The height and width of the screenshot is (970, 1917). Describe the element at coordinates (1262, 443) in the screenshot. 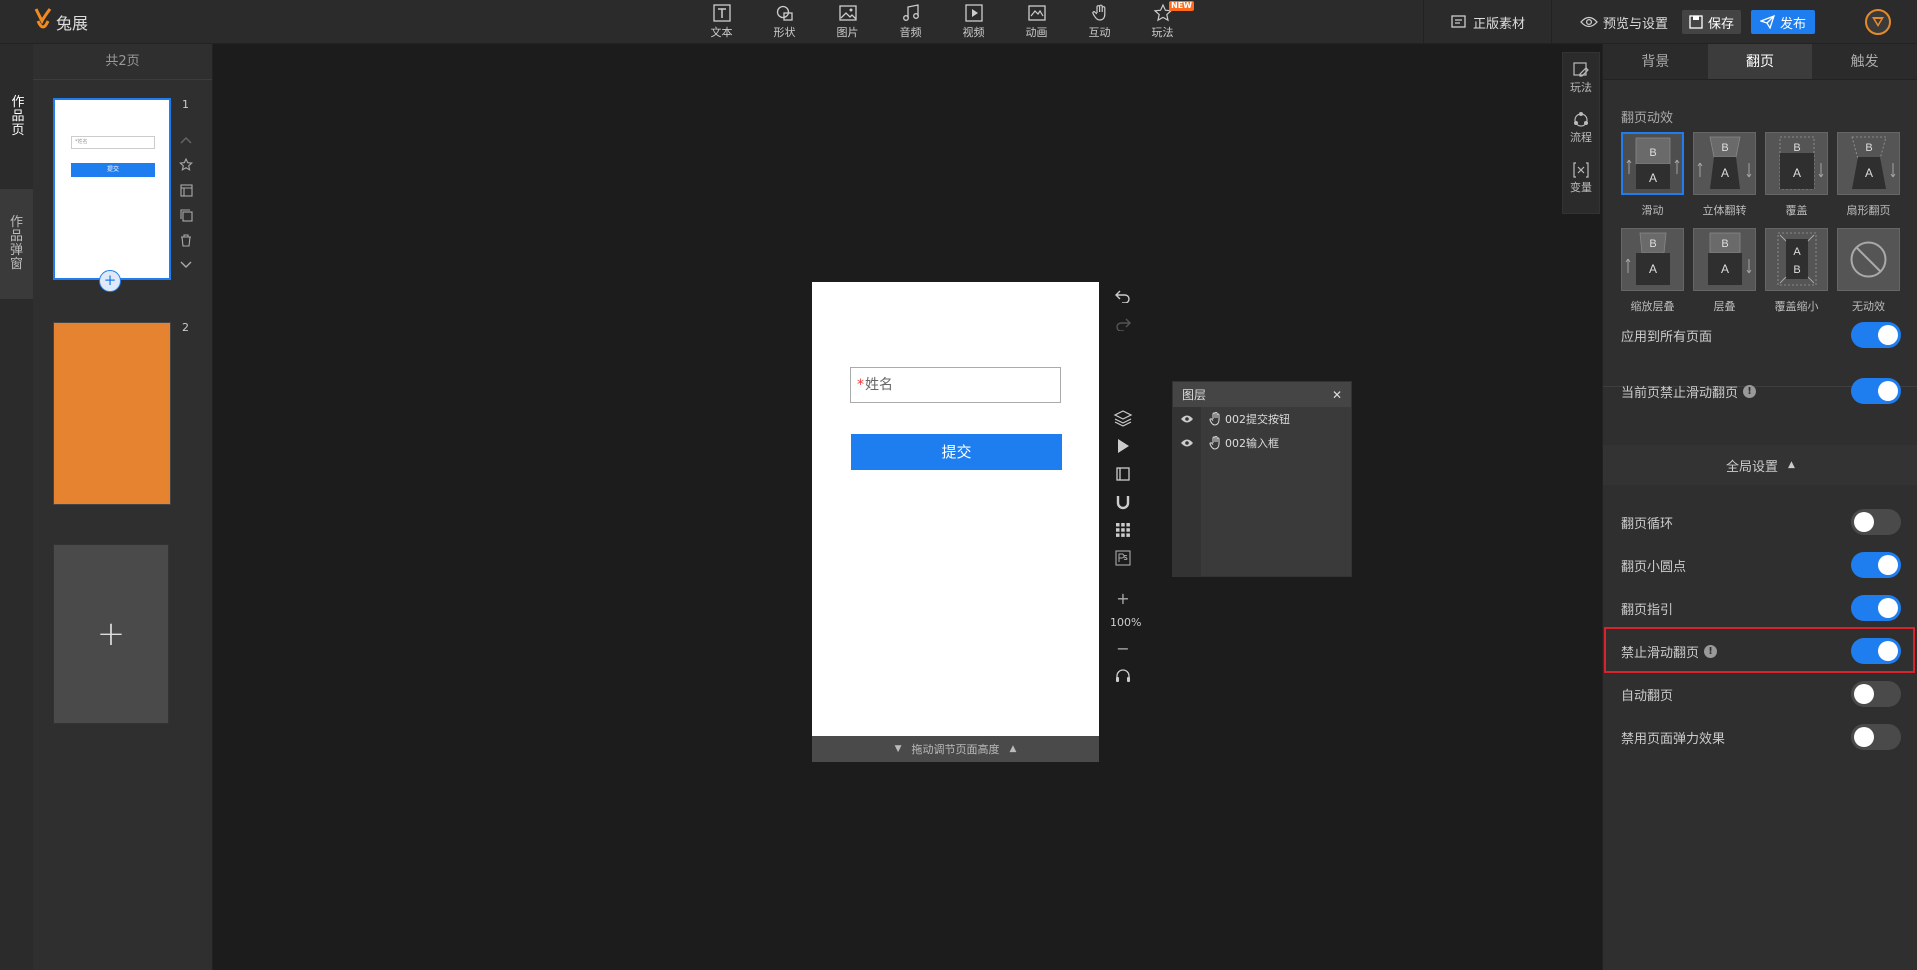

I see `layer-item: 002输入框` at that location.